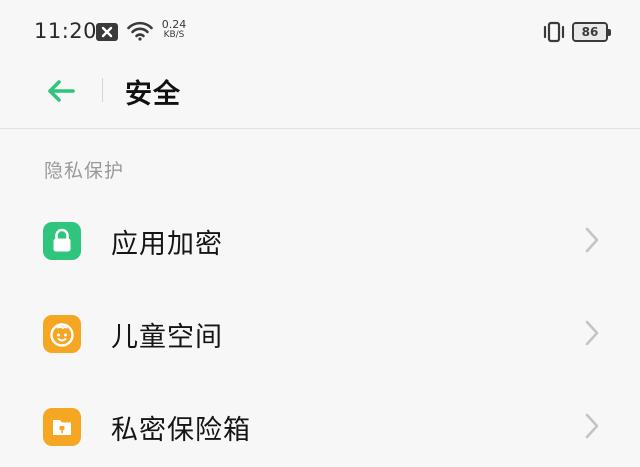  Describe the element at coordinates (84, 171) in the screenshot. I see `section-label-privacy: 隐私保护` at that location.